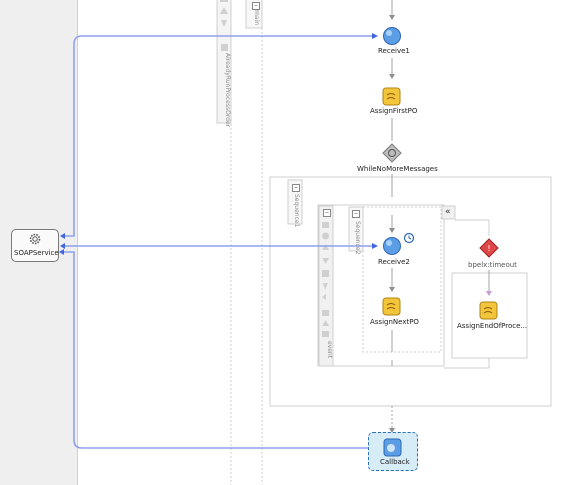 Image resolution: width=568 pixels, height=485 pixels. I want to click on timeout-alarm-icon: !, so click(489, 248).